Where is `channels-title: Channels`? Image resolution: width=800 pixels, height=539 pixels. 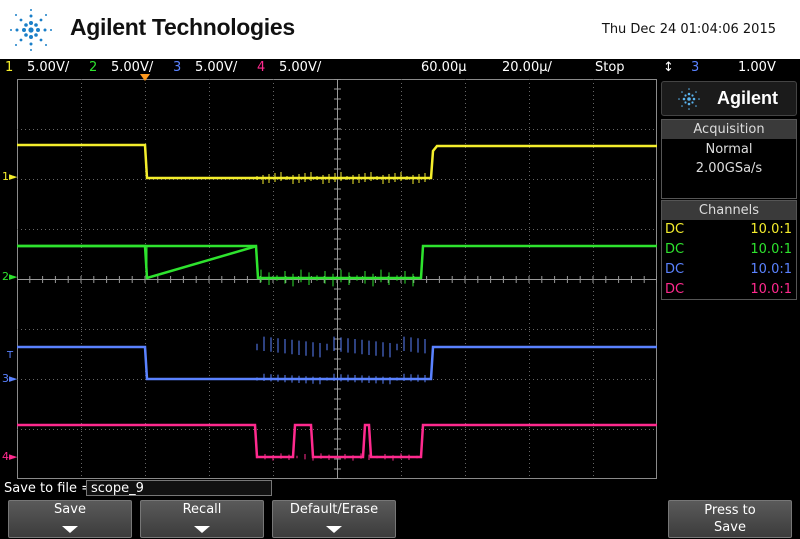 channels-title: Channels is located at coordinates (729, 210).